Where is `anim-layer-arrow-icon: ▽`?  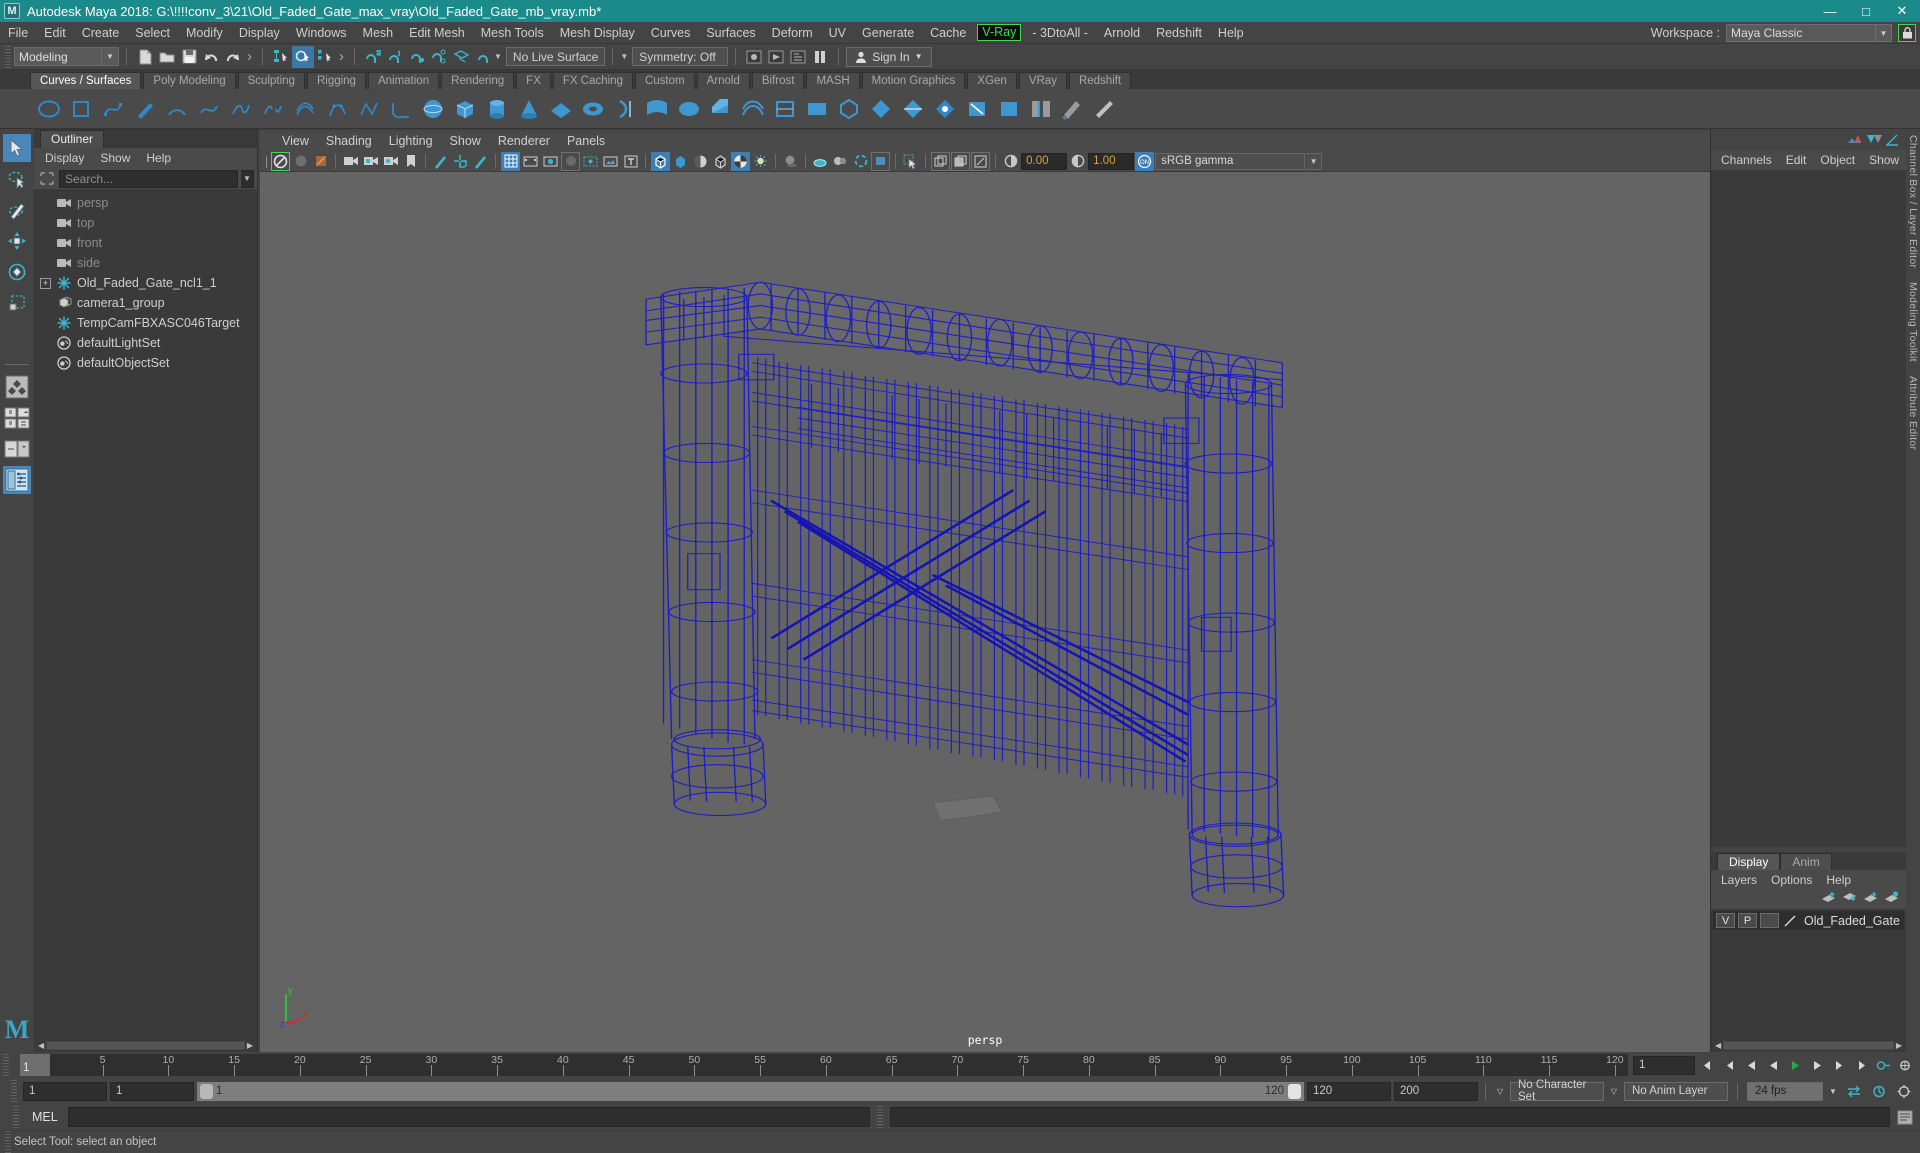
anim-layer-arrow-icon: ▽ is located at coordinates (1614, 1091).